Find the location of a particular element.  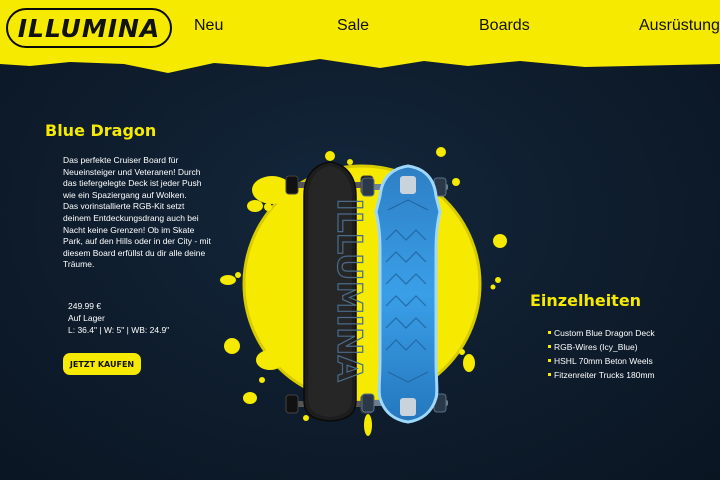

details-item: RGB-Wires (Icy_Blue) is located at coordinates (601, 347).